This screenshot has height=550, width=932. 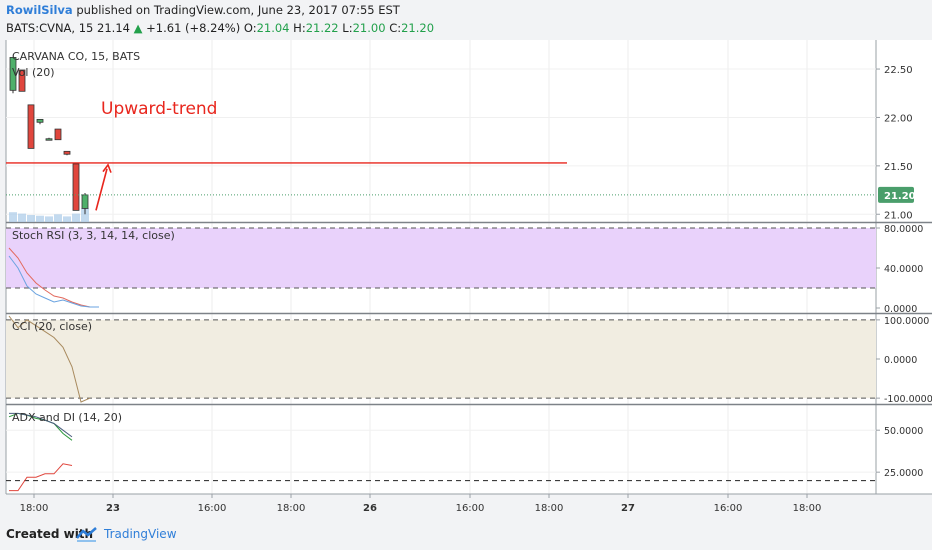 What do you see at coordinates (628, 508) in the screenshot?
I see `time-tick-label: 27` at bounding box center [628, 508].